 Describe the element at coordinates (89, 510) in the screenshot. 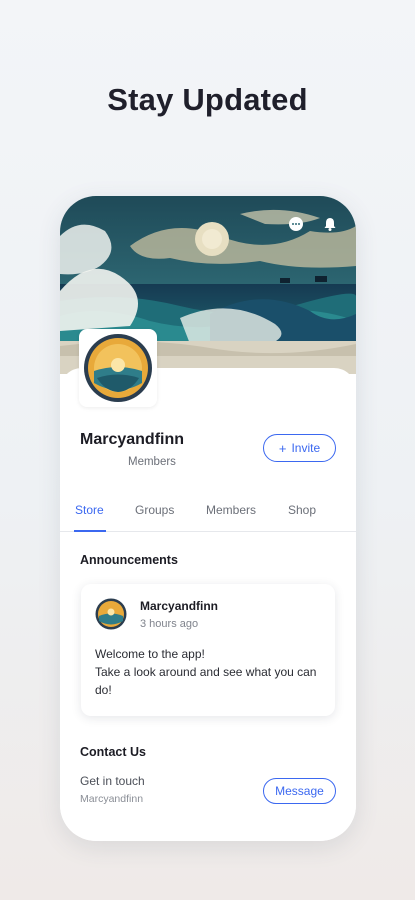

I see `tab-store: Store` at that location.